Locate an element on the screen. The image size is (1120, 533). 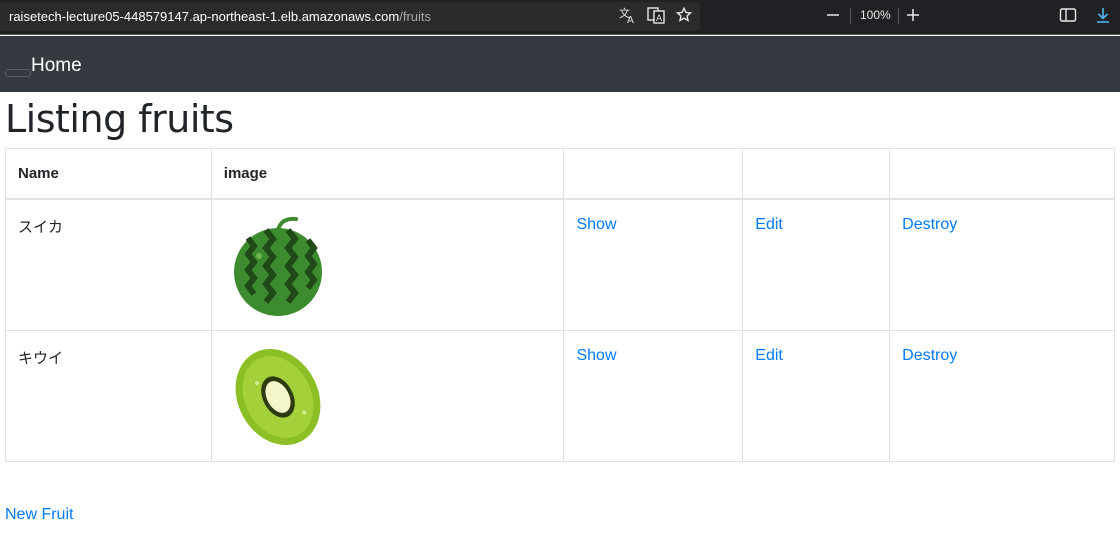
zoom-out-icon is located at coordinates (833, 17).